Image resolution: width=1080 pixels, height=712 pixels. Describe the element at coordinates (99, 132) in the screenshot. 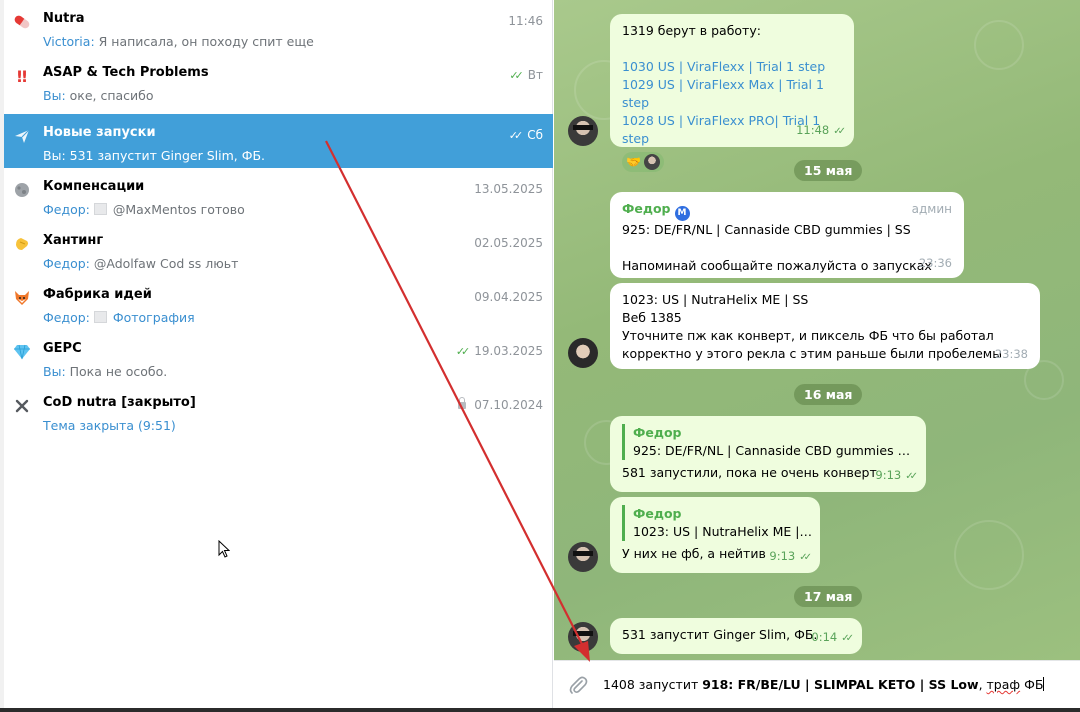

I see `chat-name: Новые запуски` at that location.